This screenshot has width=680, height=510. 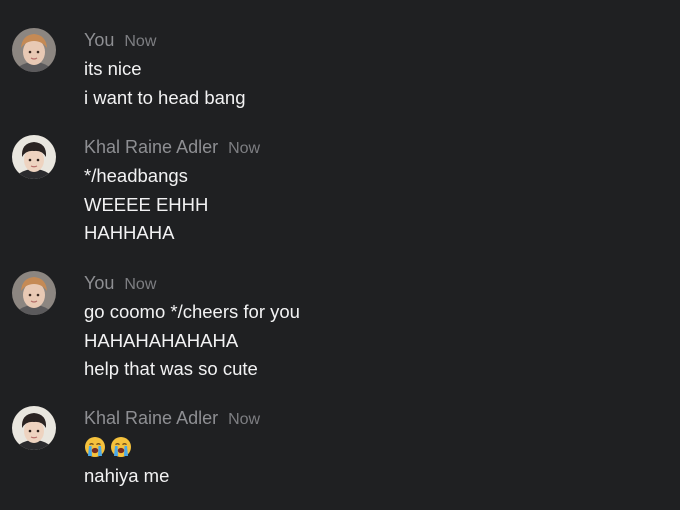 I want to click on message-content: You Now its nice i want to head bang, so click(x=165, y=70).